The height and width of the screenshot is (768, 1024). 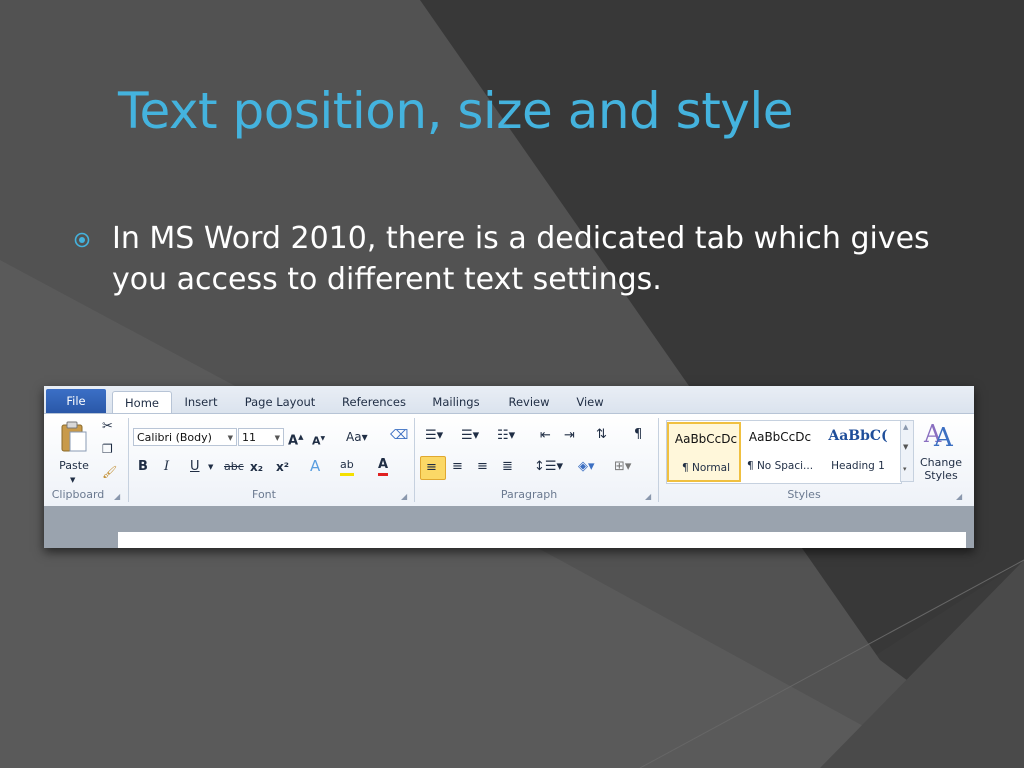 I want to click on show-formatting-icon: ¶, so click(x=638, y=435).